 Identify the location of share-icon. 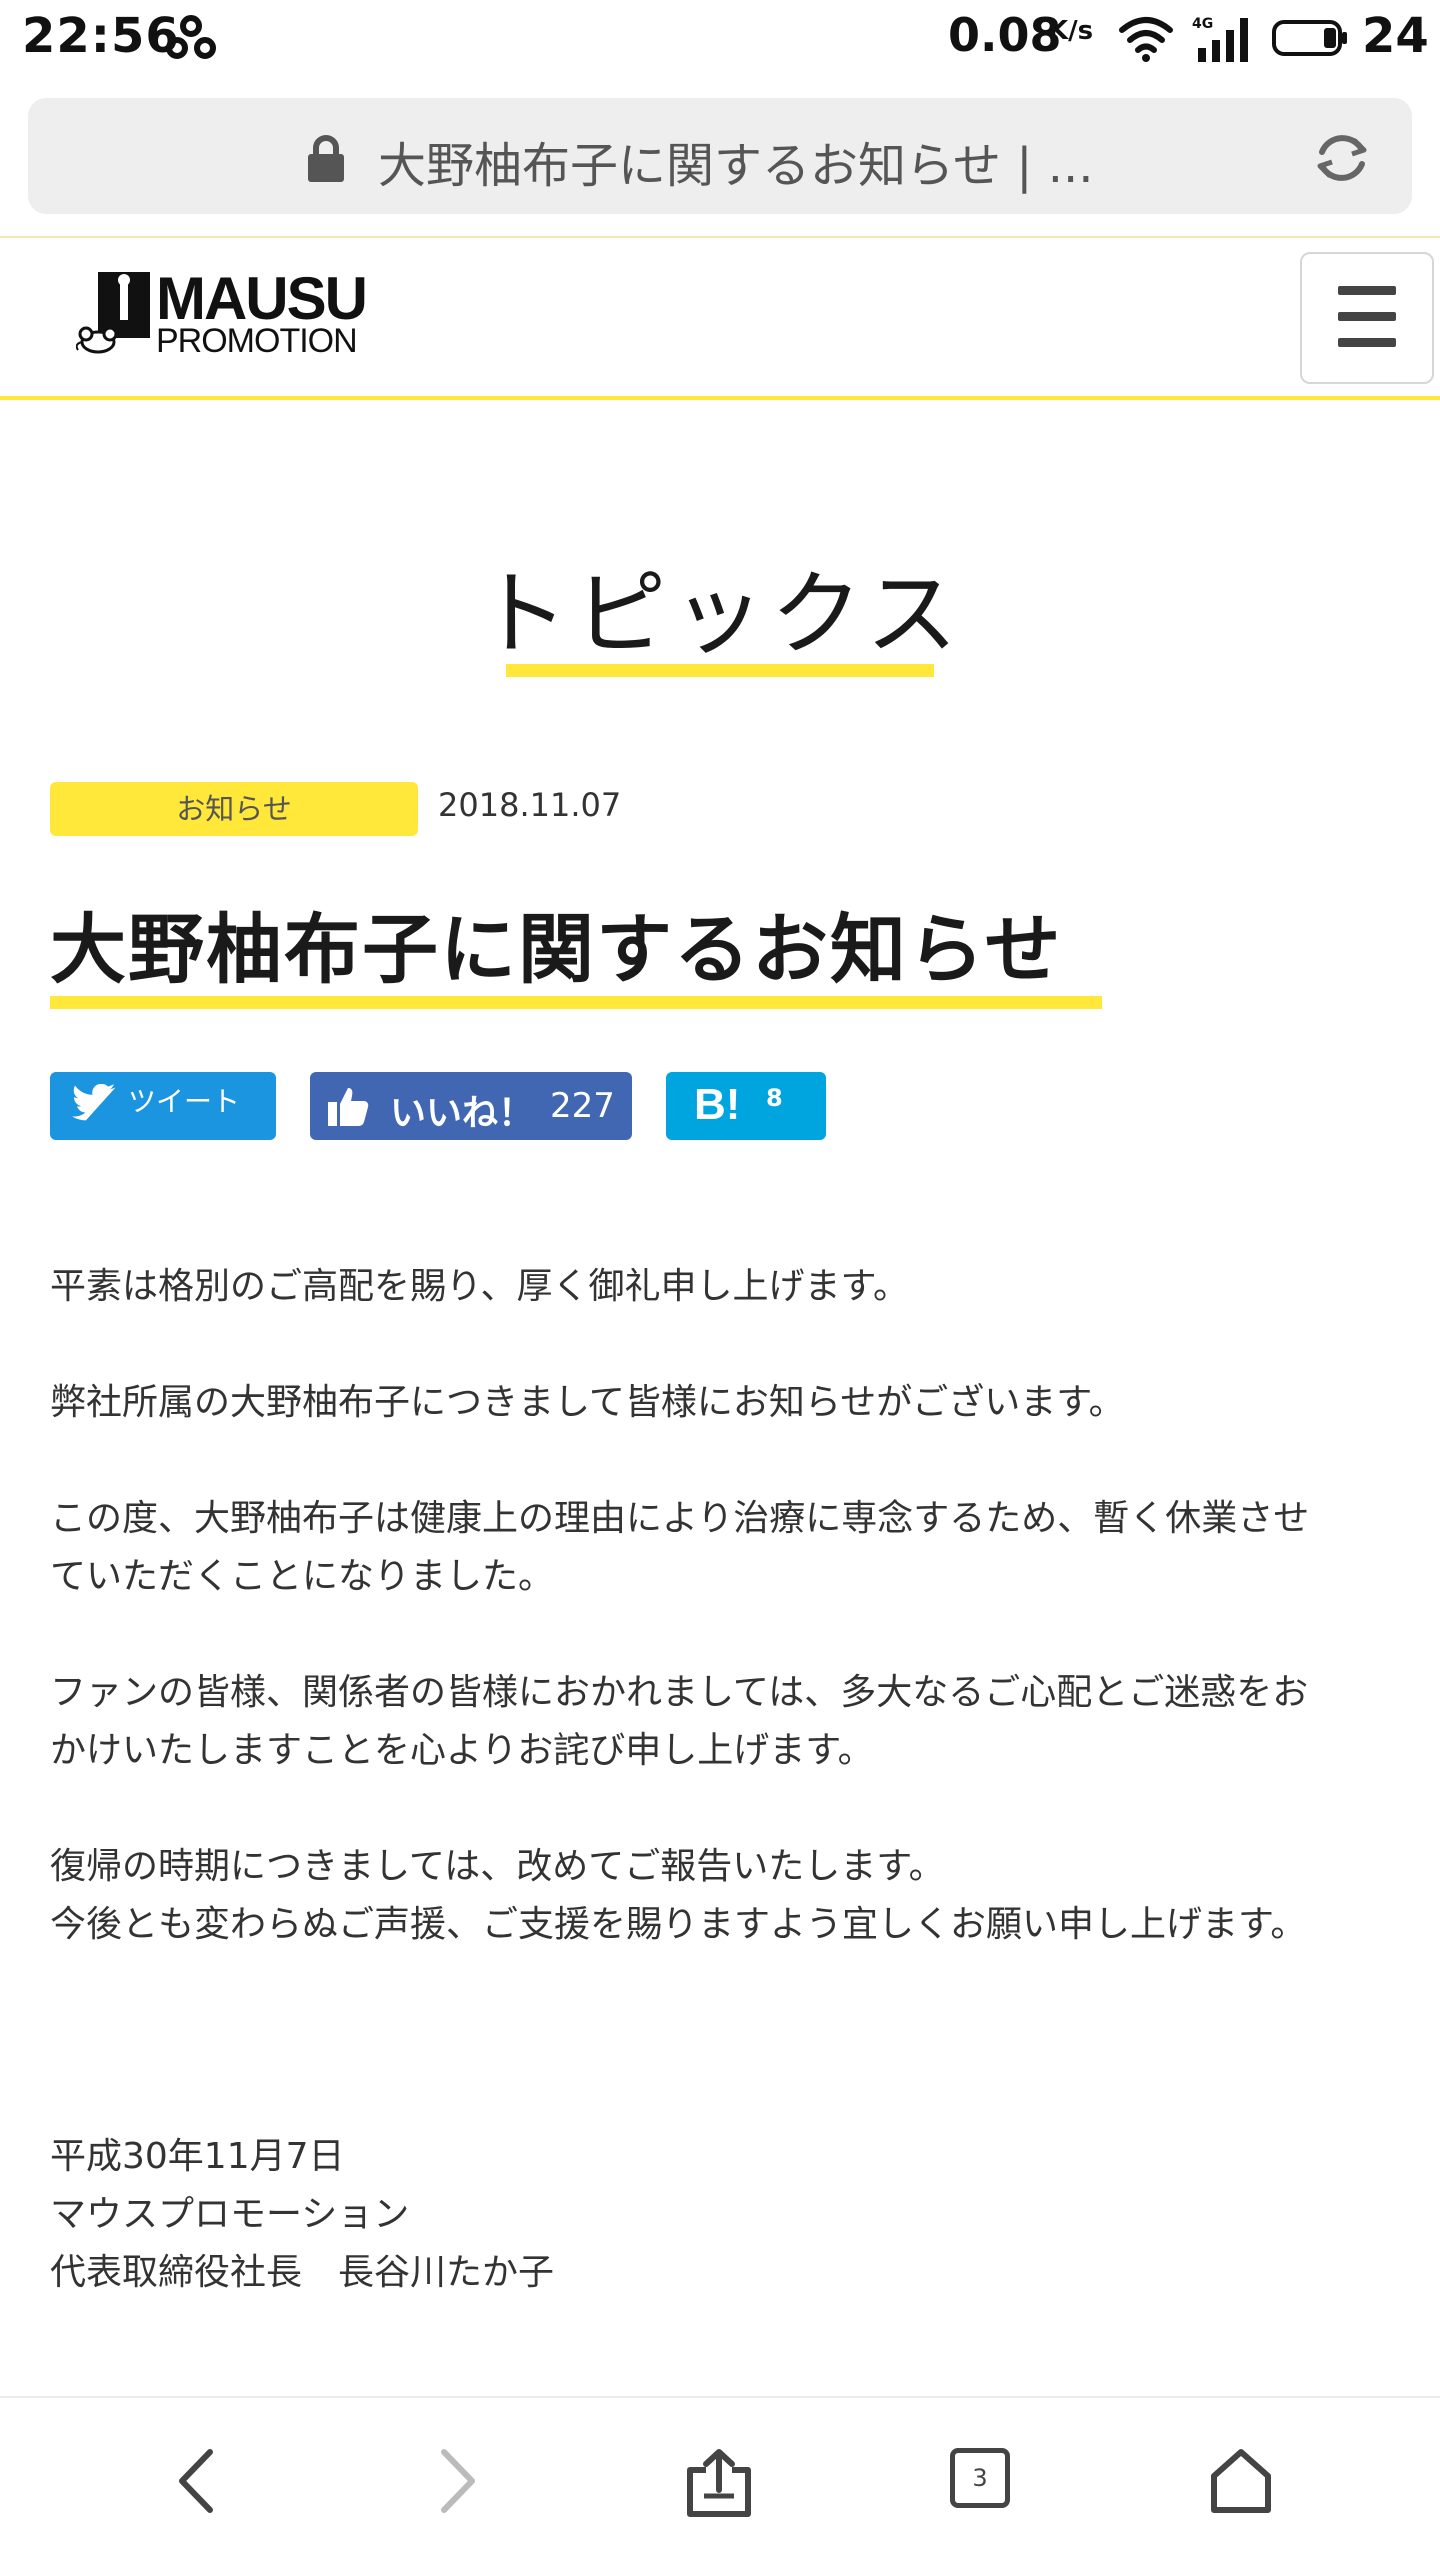
(719, 2483).